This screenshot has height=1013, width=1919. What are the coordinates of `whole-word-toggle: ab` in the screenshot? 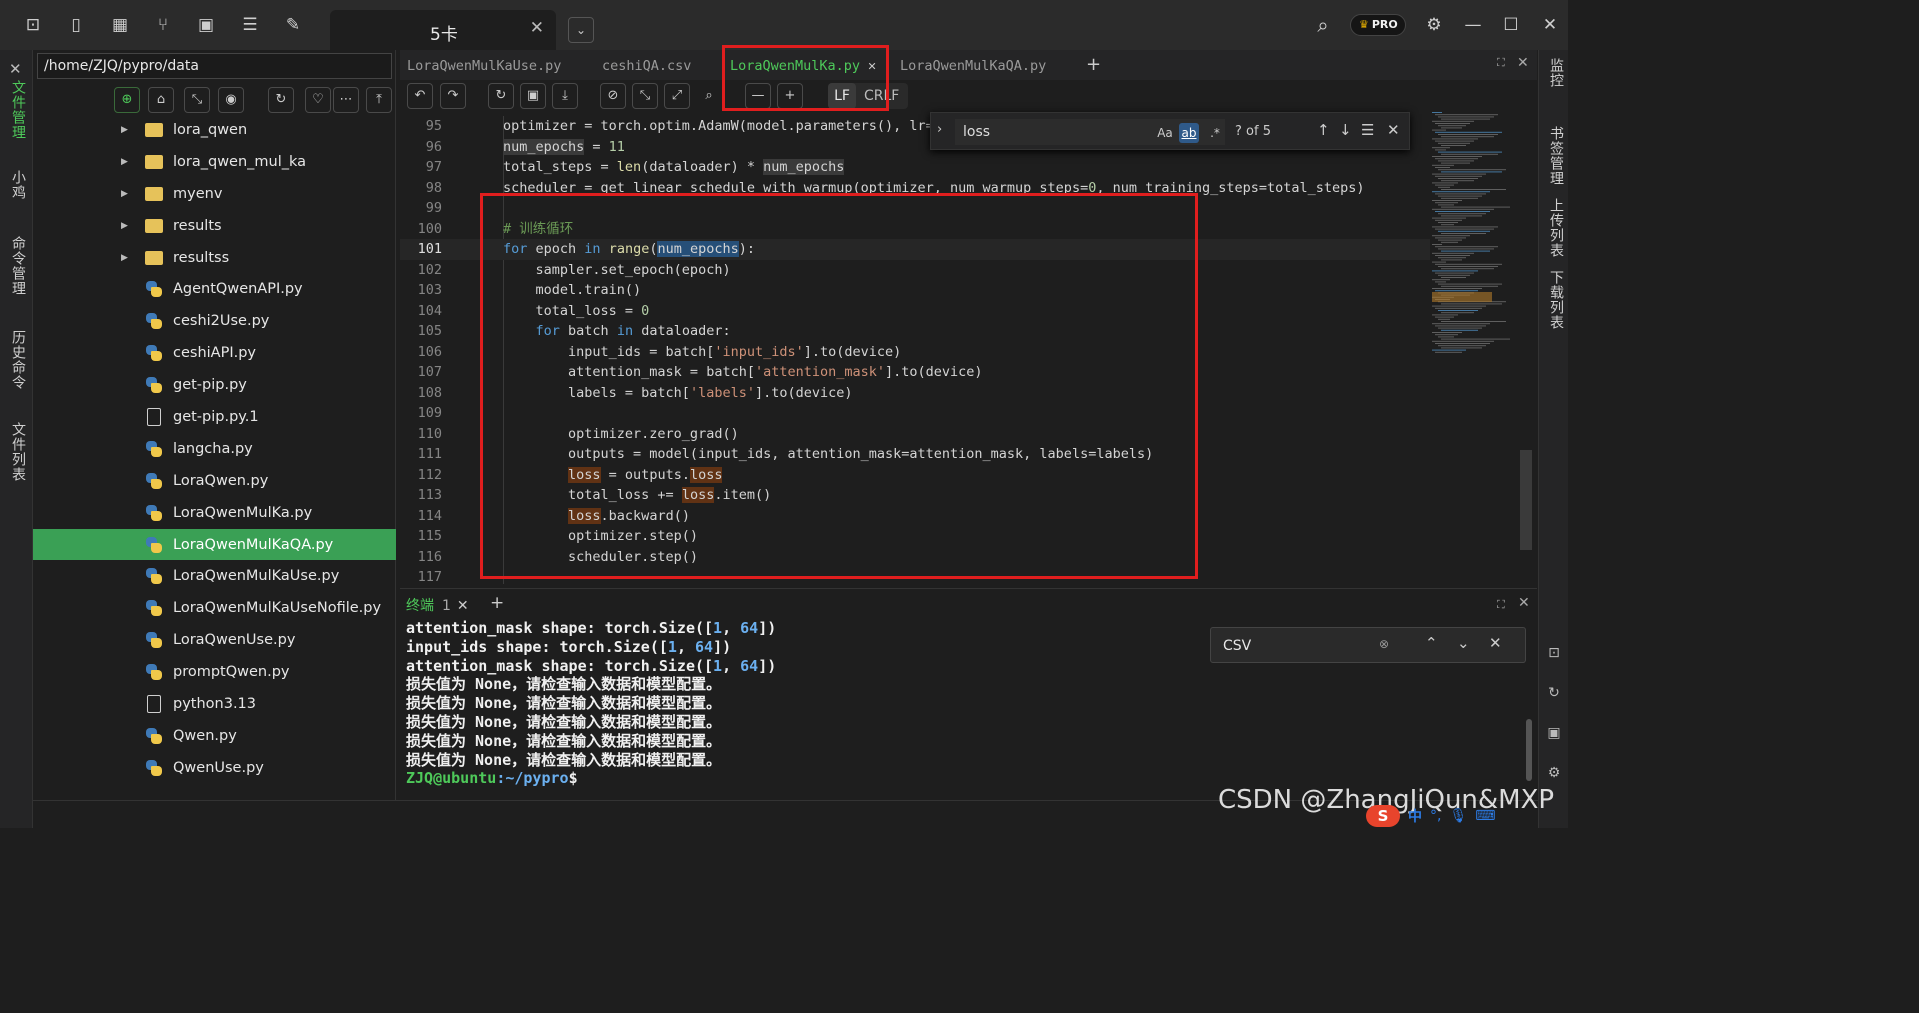 It's located at (1189, 133).